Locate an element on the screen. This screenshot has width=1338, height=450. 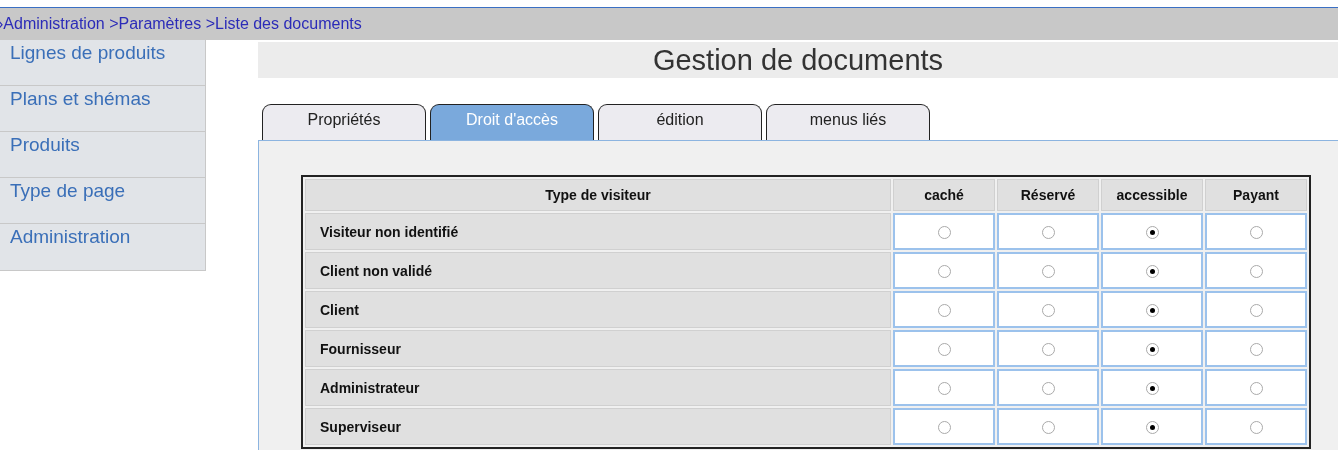
row-label: Client non validé is located at coordinates (598, 270).